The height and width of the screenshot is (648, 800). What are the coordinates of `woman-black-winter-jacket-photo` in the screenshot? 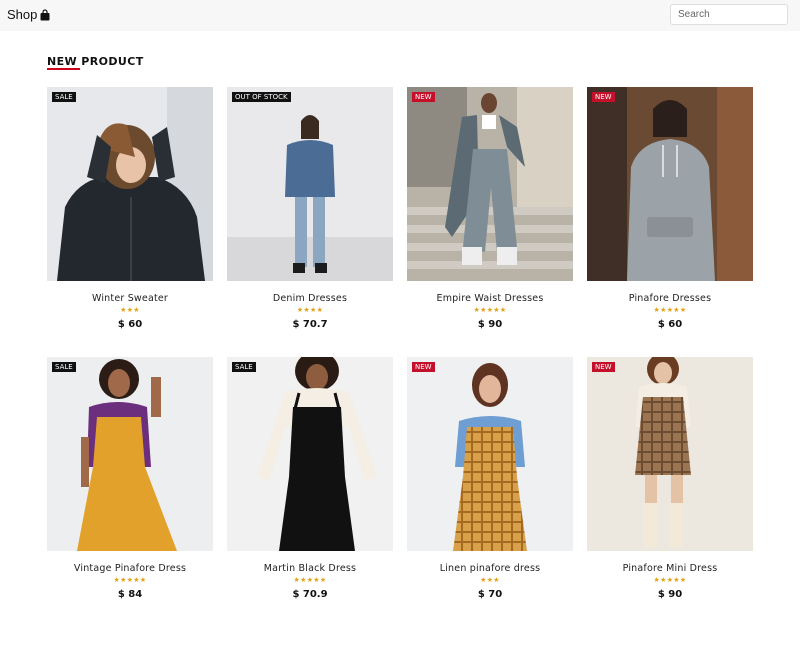 It's located at (130, 184).